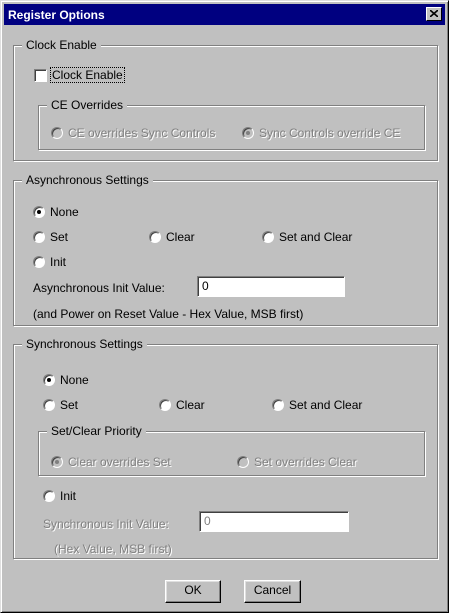 Image resolution: width=449 pixels, height=613 pixels. I want to click on close-icon, so click(434, 13).